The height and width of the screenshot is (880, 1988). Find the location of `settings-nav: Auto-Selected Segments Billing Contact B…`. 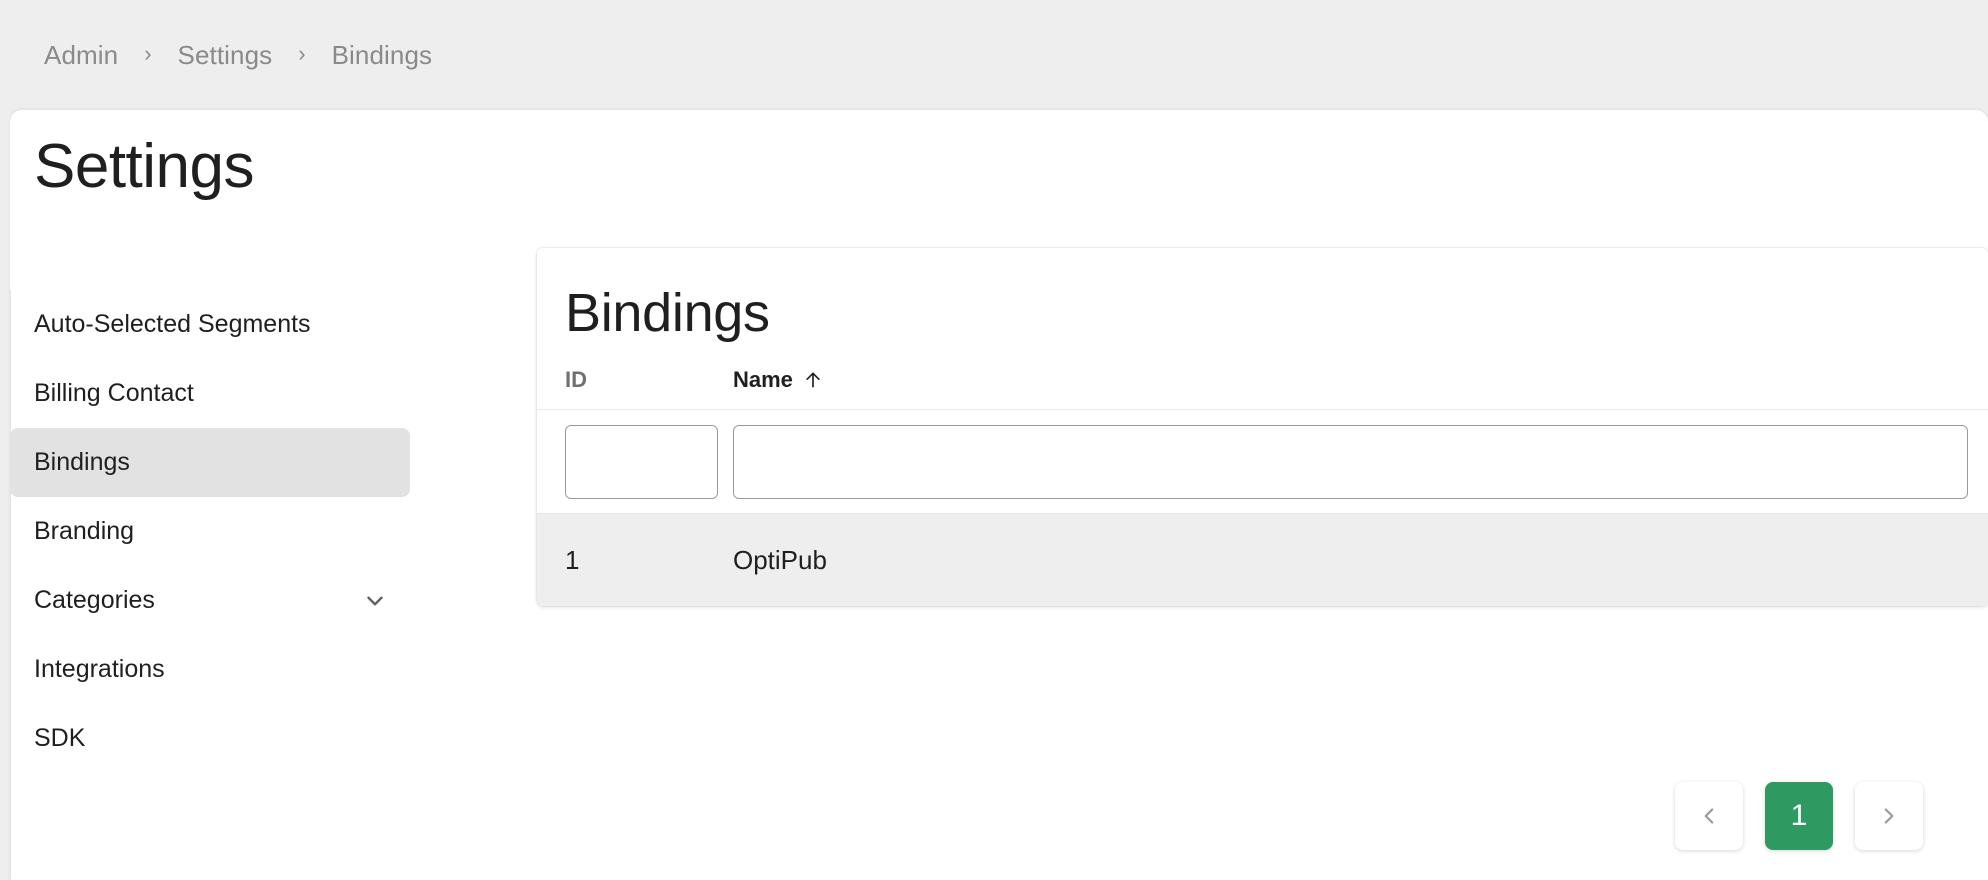

settings-nav: Auto-Selected Segments Billing Contact B… is located at coordinates (210, 531).